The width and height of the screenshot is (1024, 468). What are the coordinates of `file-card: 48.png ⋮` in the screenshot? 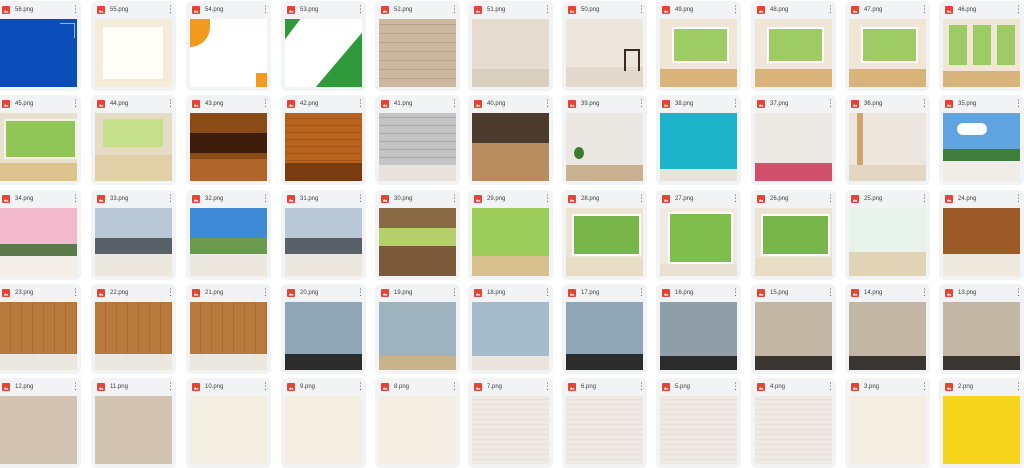 It's located at (793, 46).